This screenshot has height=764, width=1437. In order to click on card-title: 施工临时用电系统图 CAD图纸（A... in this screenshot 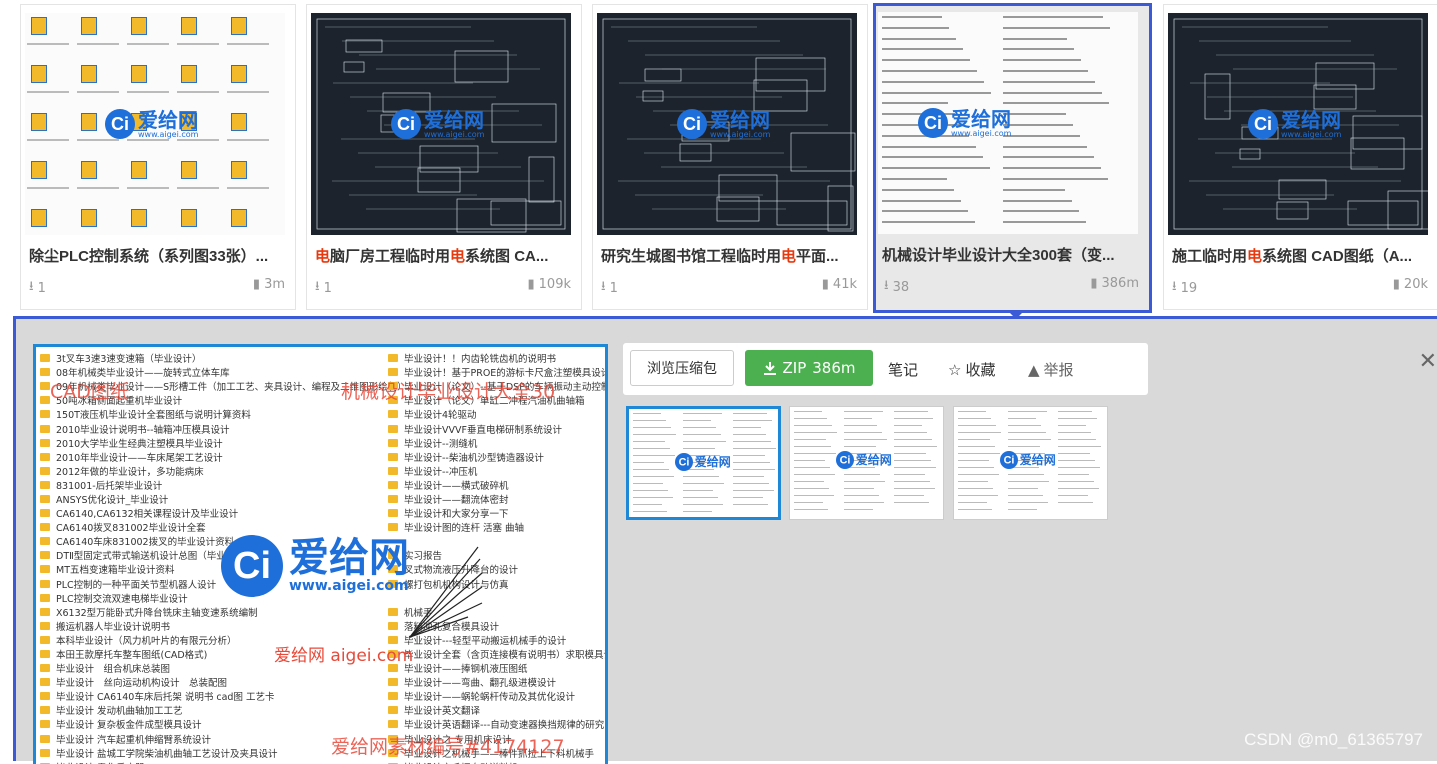, I will do `click(1301, 255)`.